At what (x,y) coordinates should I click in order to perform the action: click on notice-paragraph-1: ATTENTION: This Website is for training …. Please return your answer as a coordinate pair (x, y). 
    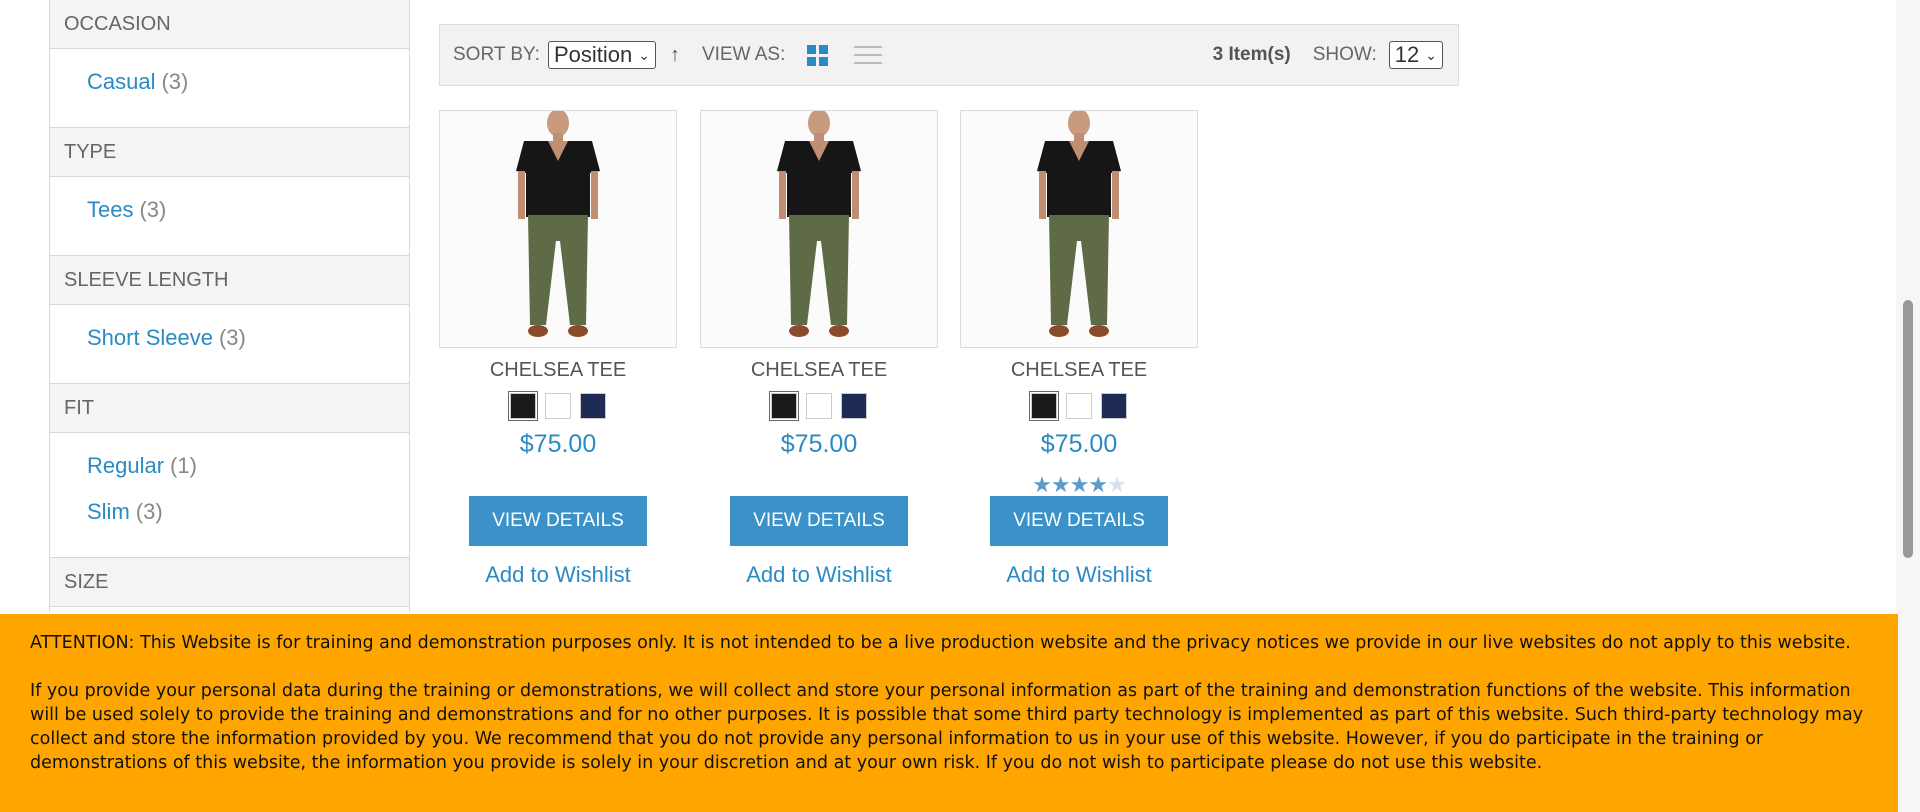
    Looking at the image, I should click on (940, 643).